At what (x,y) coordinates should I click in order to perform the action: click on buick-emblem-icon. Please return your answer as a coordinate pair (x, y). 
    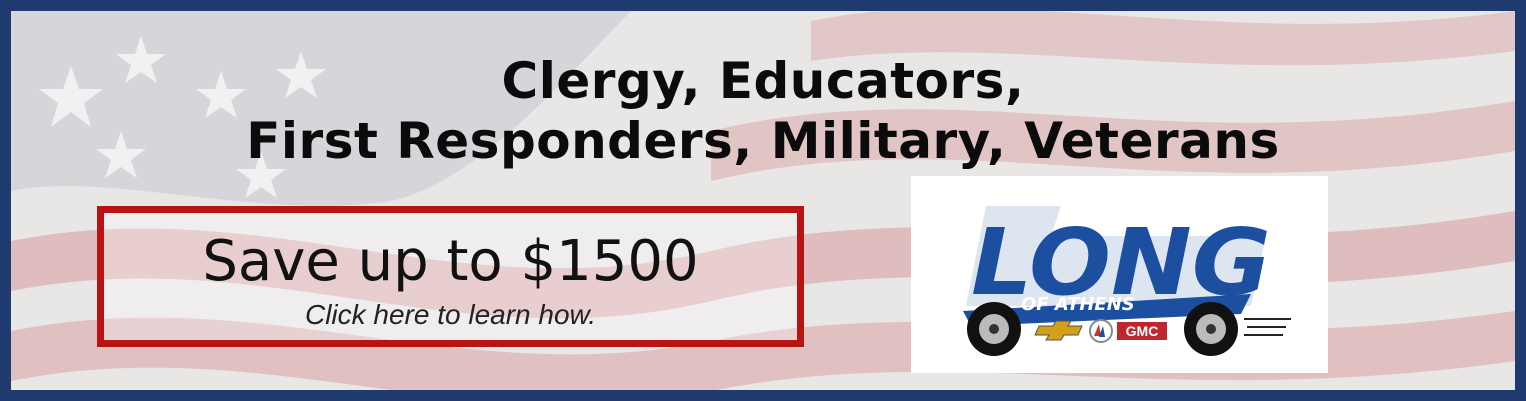
    Looking at the image, I should click on (1101, 331).